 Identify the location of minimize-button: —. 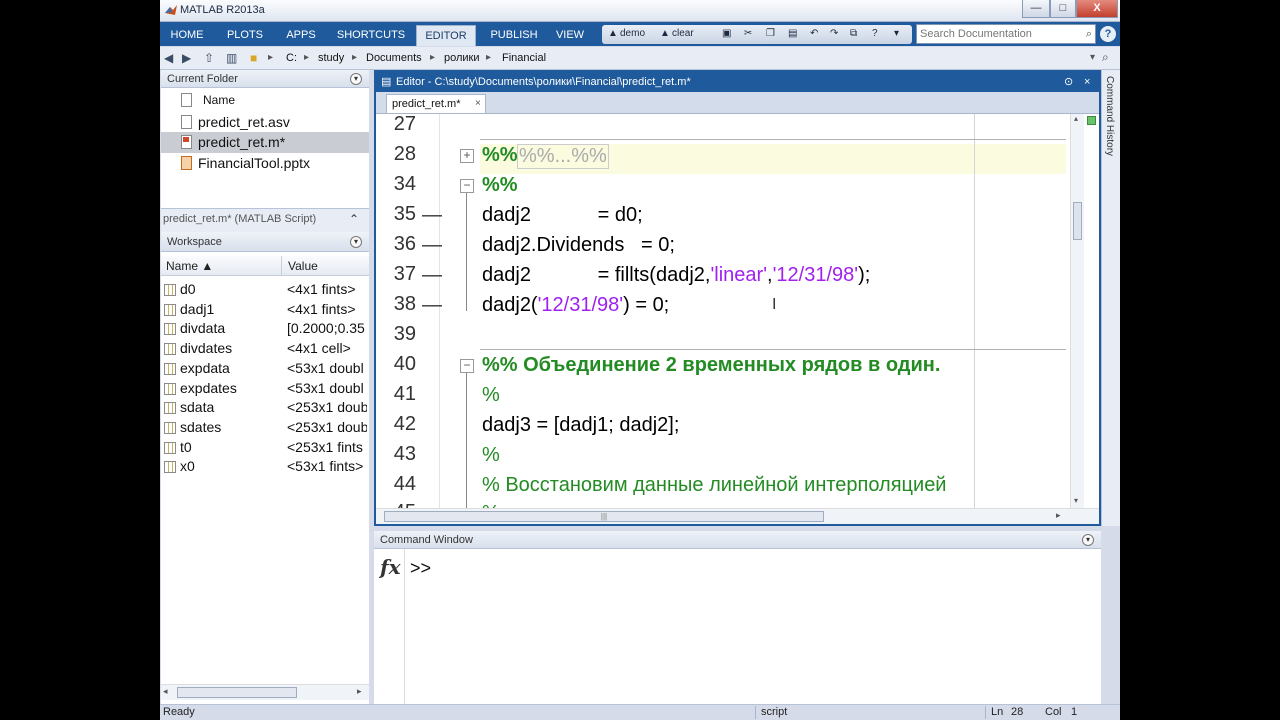
(1036, 9).